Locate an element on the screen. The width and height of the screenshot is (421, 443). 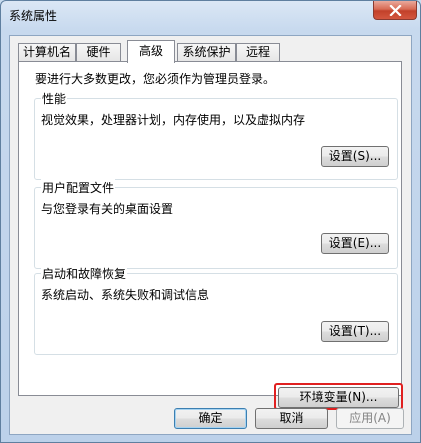
tab-hardware: 硬件 is located at coordinates (98, 52).